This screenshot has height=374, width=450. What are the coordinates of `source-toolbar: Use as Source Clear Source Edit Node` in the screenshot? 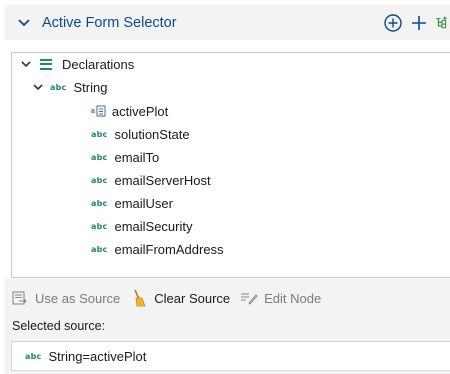 It's located at (168, 298).